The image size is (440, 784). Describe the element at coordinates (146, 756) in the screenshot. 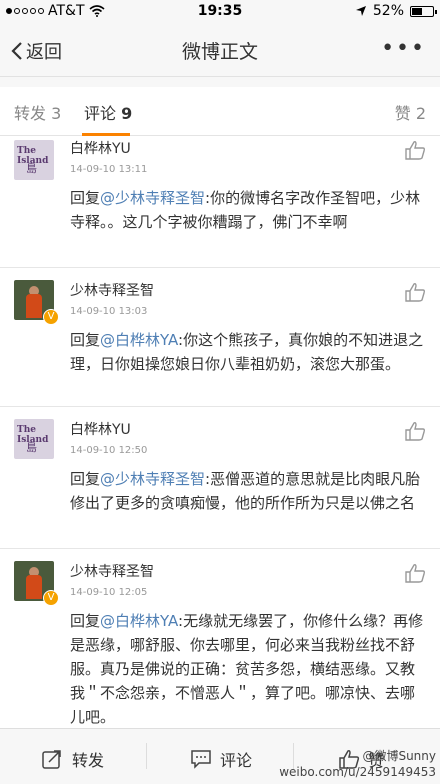

I see `divider` at that location.